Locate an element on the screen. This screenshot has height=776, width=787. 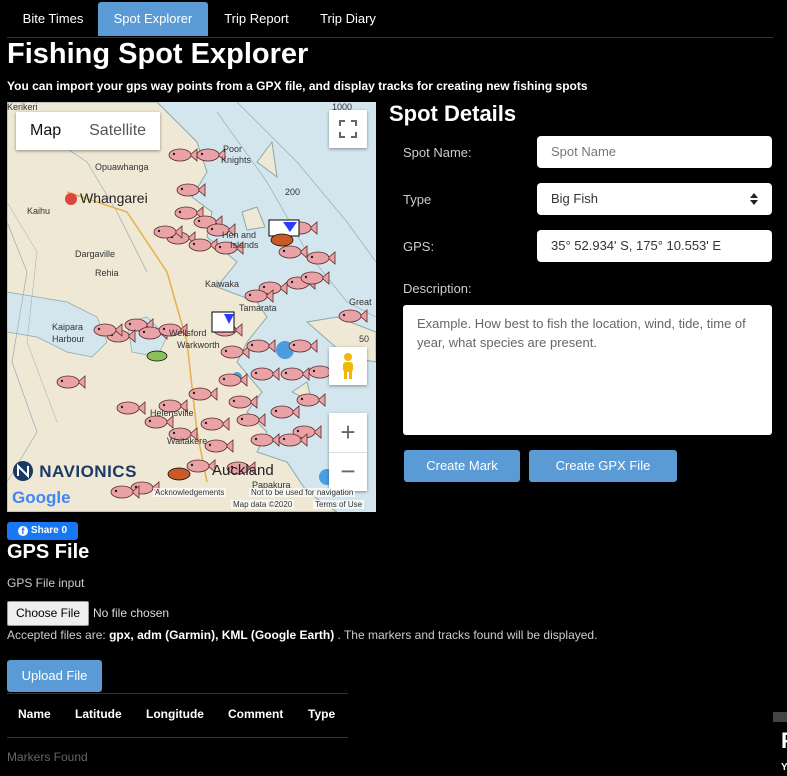
type-select: Big Fish is located at coordinates (654, 199).